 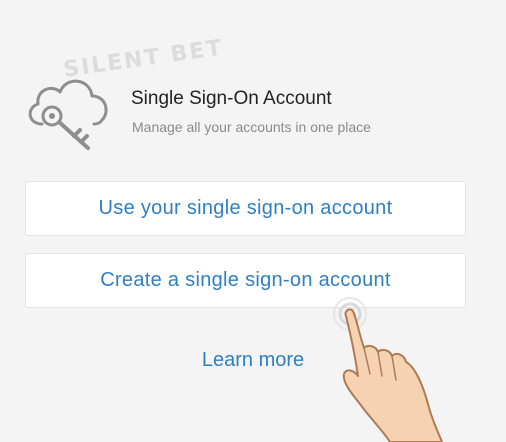 What do you see at coordinates (251, 127) in the screenshot?
I see `page-subtitle: Manage all your accounts in one place` at bounding box center [251, 127].